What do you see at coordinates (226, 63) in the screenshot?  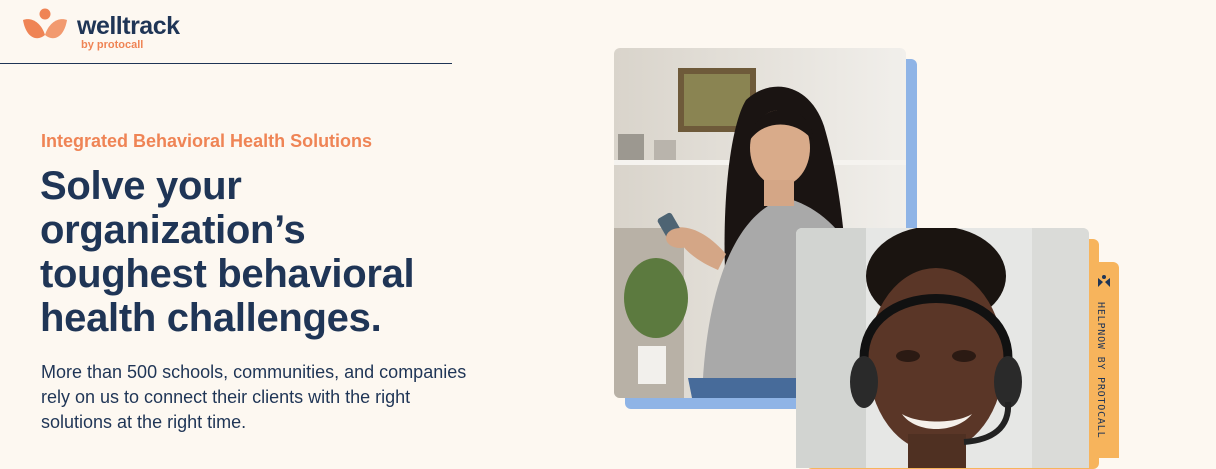 I see `header-divider` at bounding box center [226, 63].